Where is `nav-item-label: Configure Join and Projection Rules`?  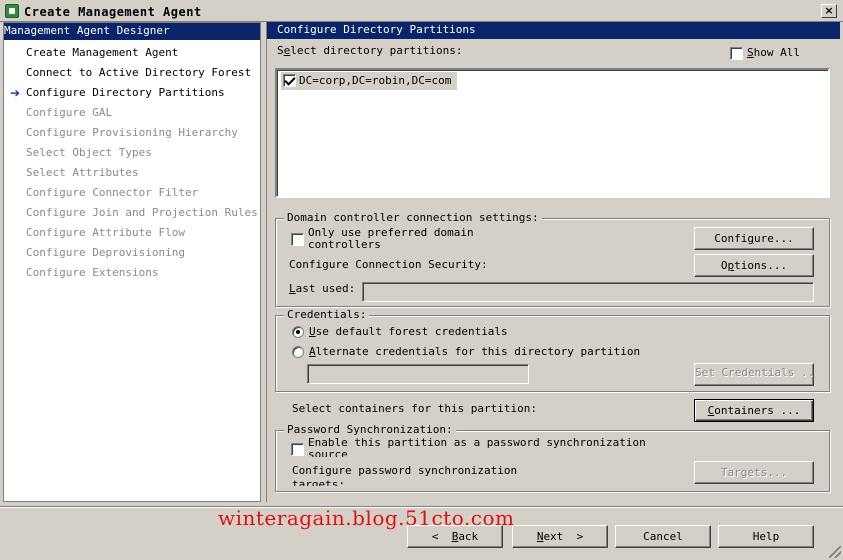 nav-item-label: Configure Join and Projection Rules is located at coordinates (142, 212).